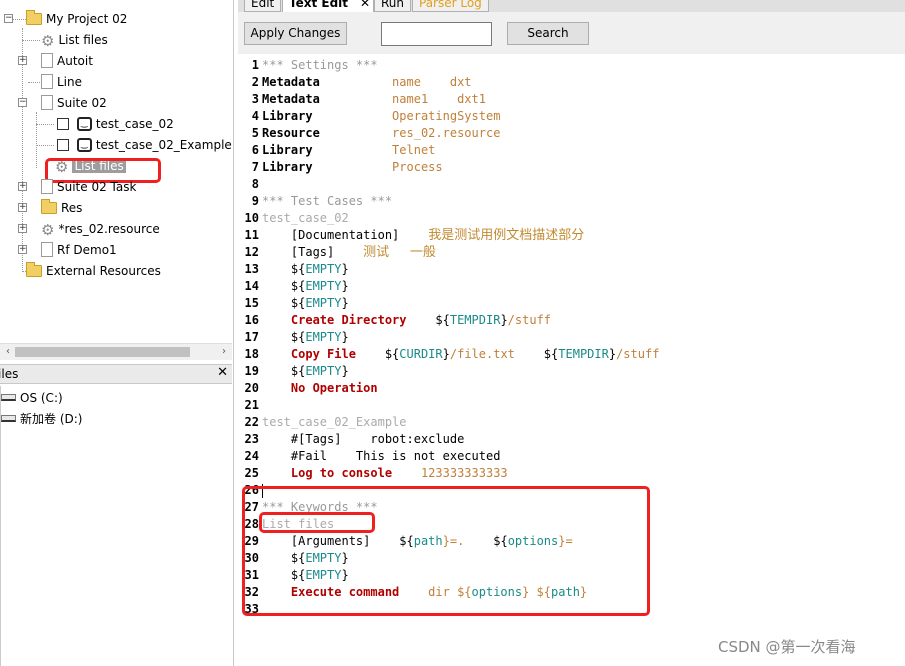  What do you see at coordinates (76, 19) in the screenshot?
I see `tree-item-project: My Project 02` at bounding box center [76, 19].